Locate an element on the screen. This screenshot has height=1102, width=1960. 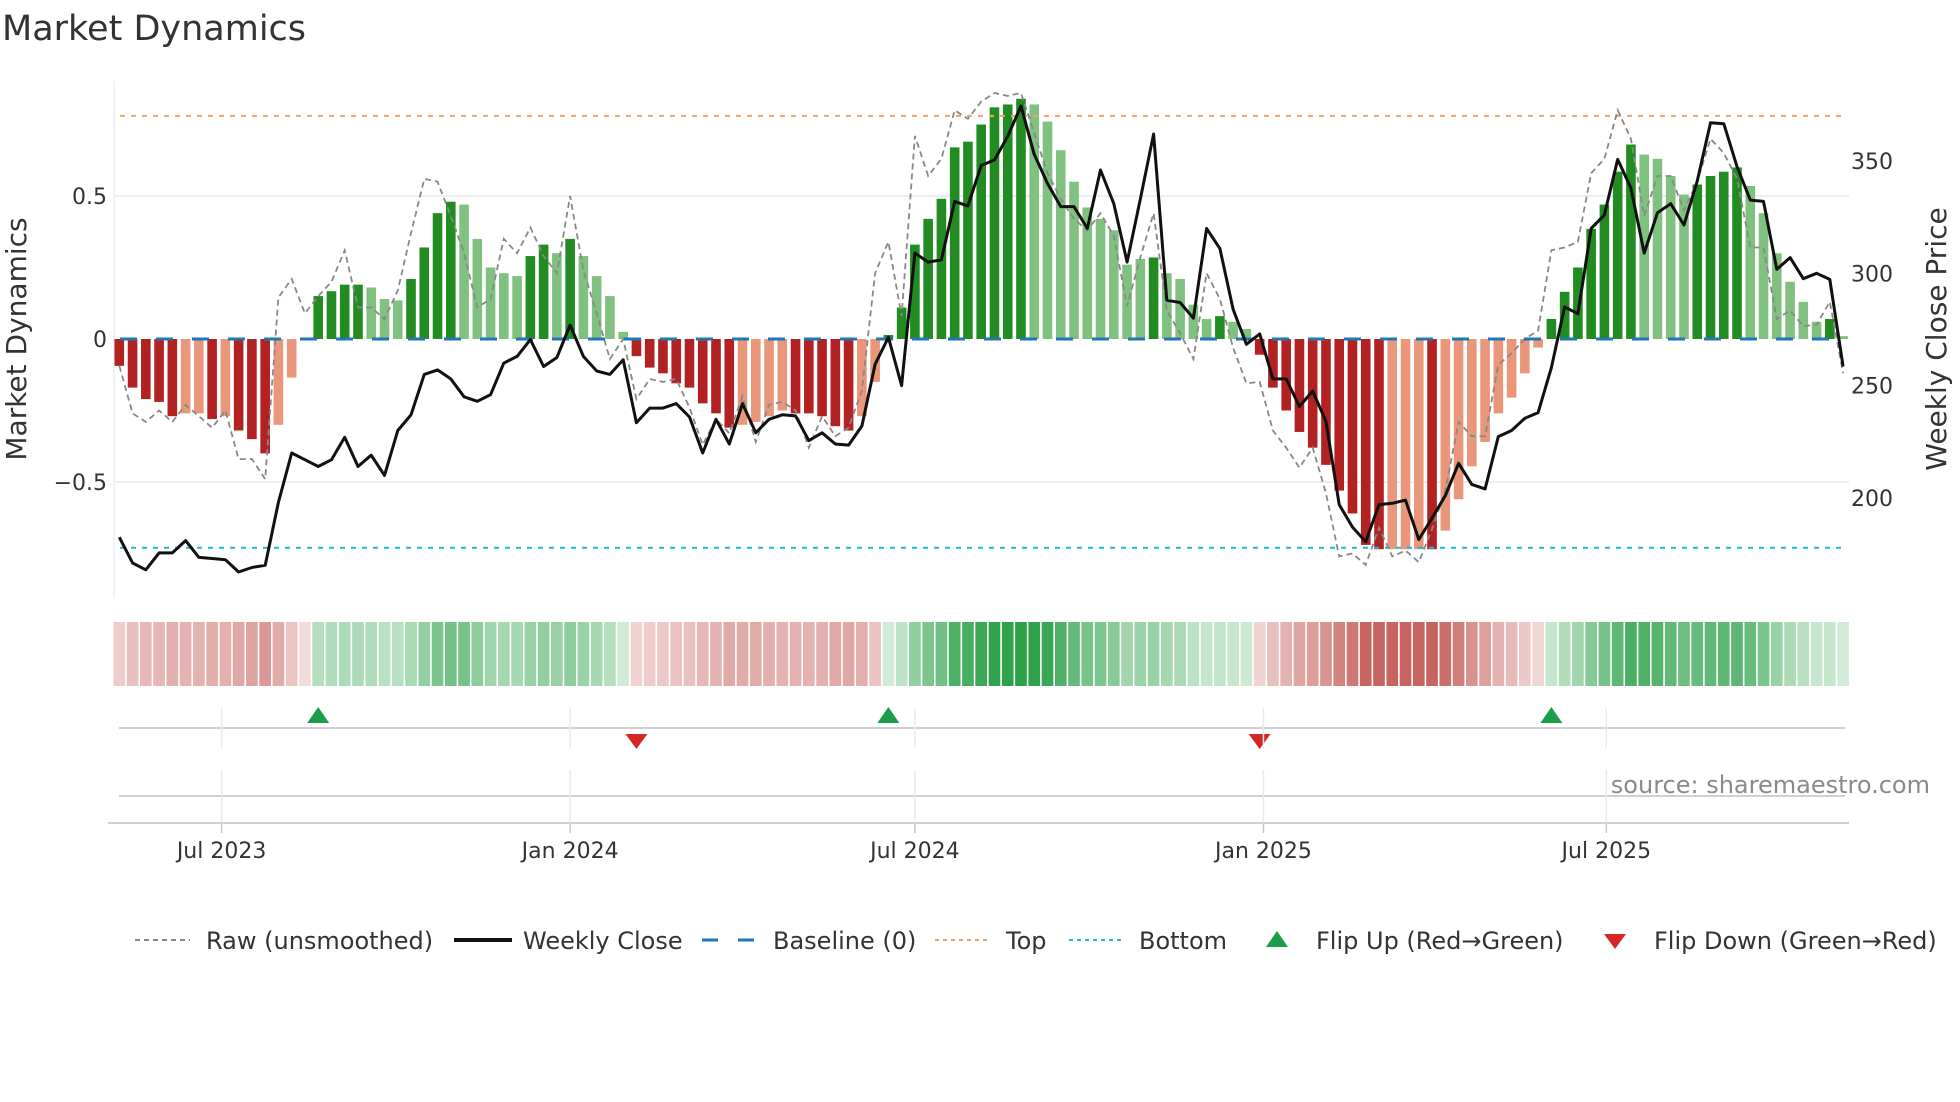
y-axis-title: Market Dynamics is located at coordinates (16, 338).